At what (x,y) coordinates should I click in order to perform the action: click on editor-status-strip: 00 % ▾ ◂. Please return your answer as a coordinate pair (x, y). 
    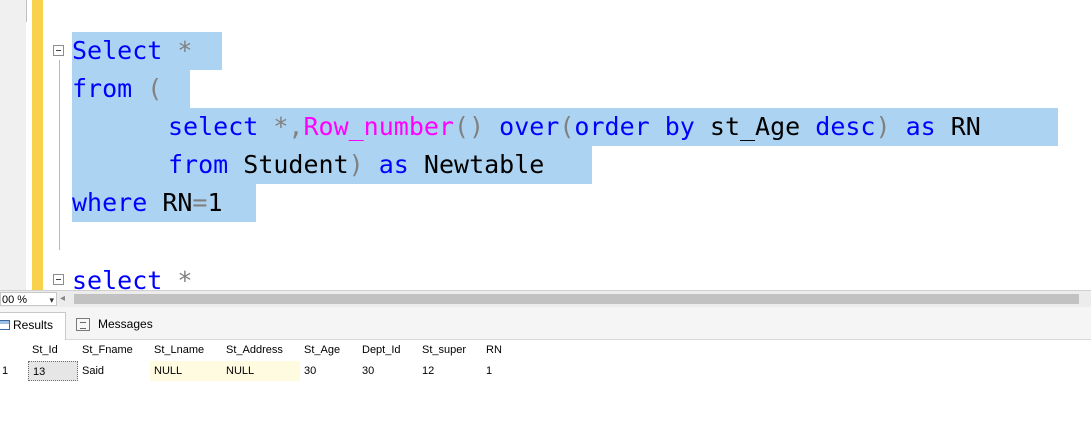
    Looking at the image, I should click on (545, 298).